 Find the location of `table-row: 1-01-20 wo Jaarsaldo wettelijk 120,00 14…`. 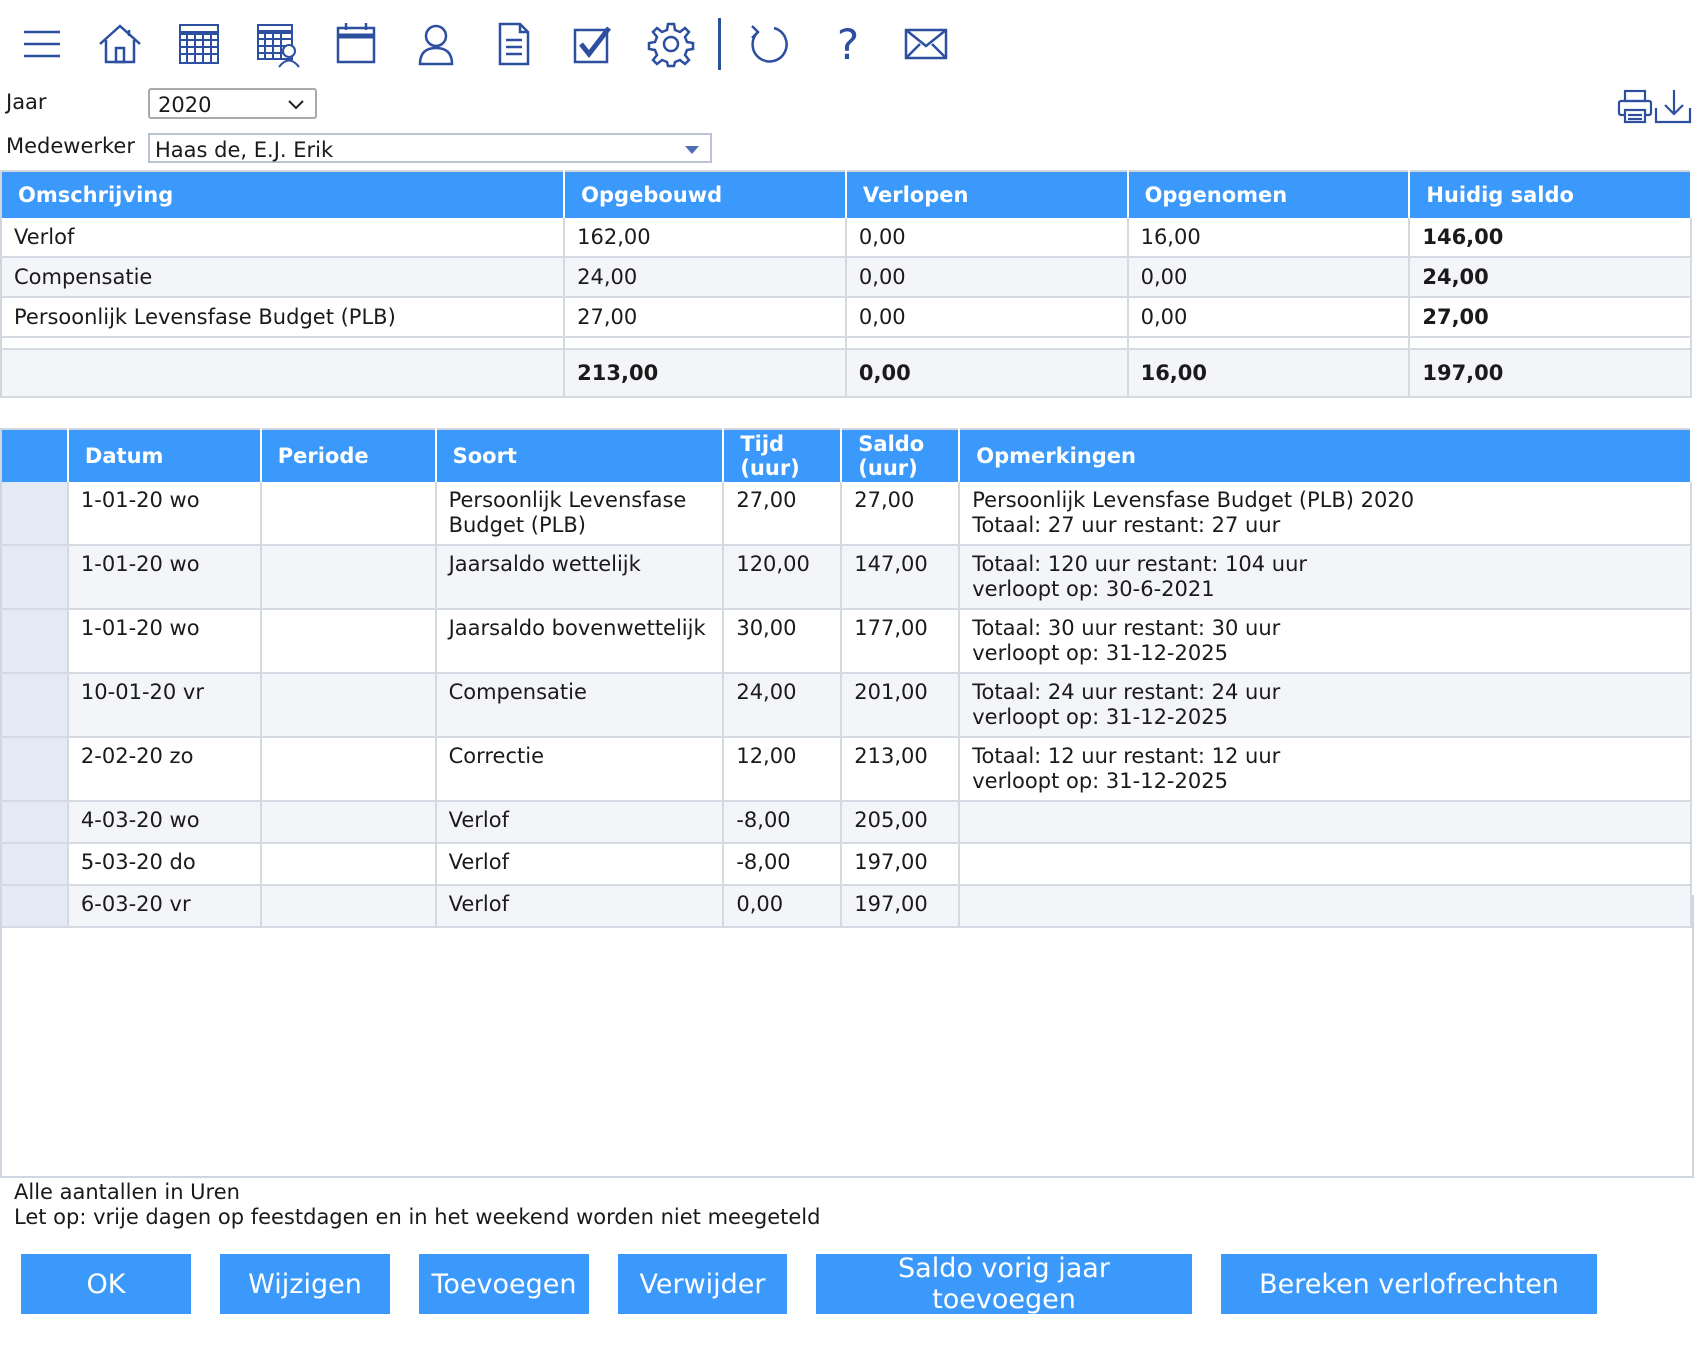

table-row: 1-01-20 wo Jaarsaldo wettelijk 120,00 14… is located at coordinates (846, 577).